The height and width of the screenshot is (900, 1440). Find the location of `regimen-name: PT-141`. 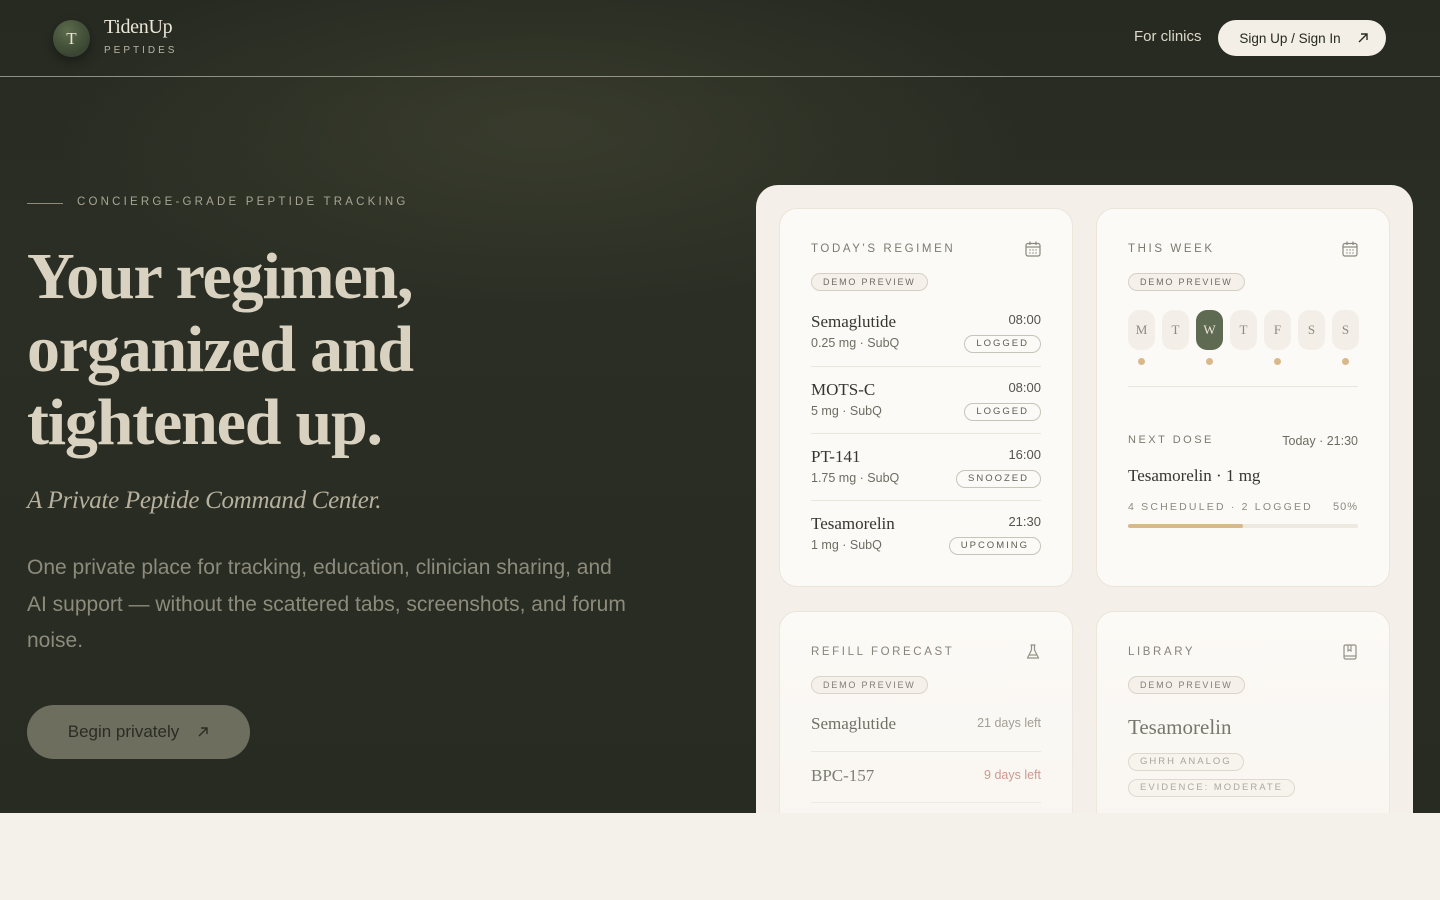

regimen-name: PT-141 is located at coordinates (836, 456).